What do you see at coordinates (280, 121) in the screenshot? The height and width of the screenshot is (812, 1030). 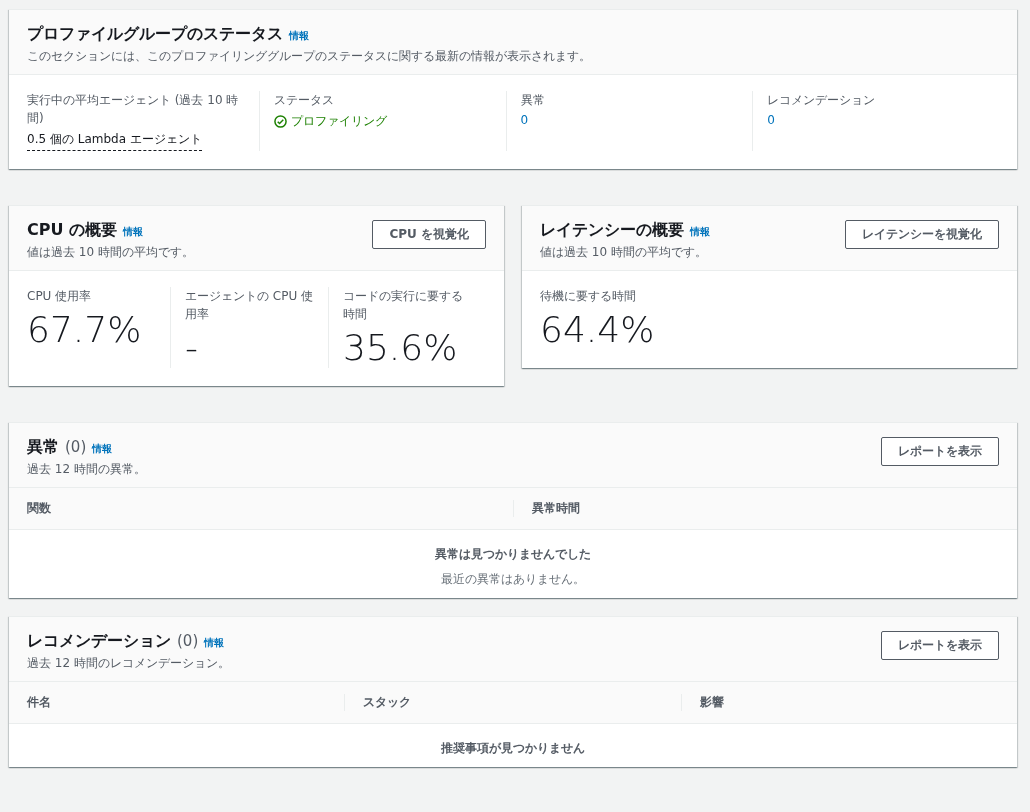 I see `check-circle-icon` at bounding box center [280, 121].